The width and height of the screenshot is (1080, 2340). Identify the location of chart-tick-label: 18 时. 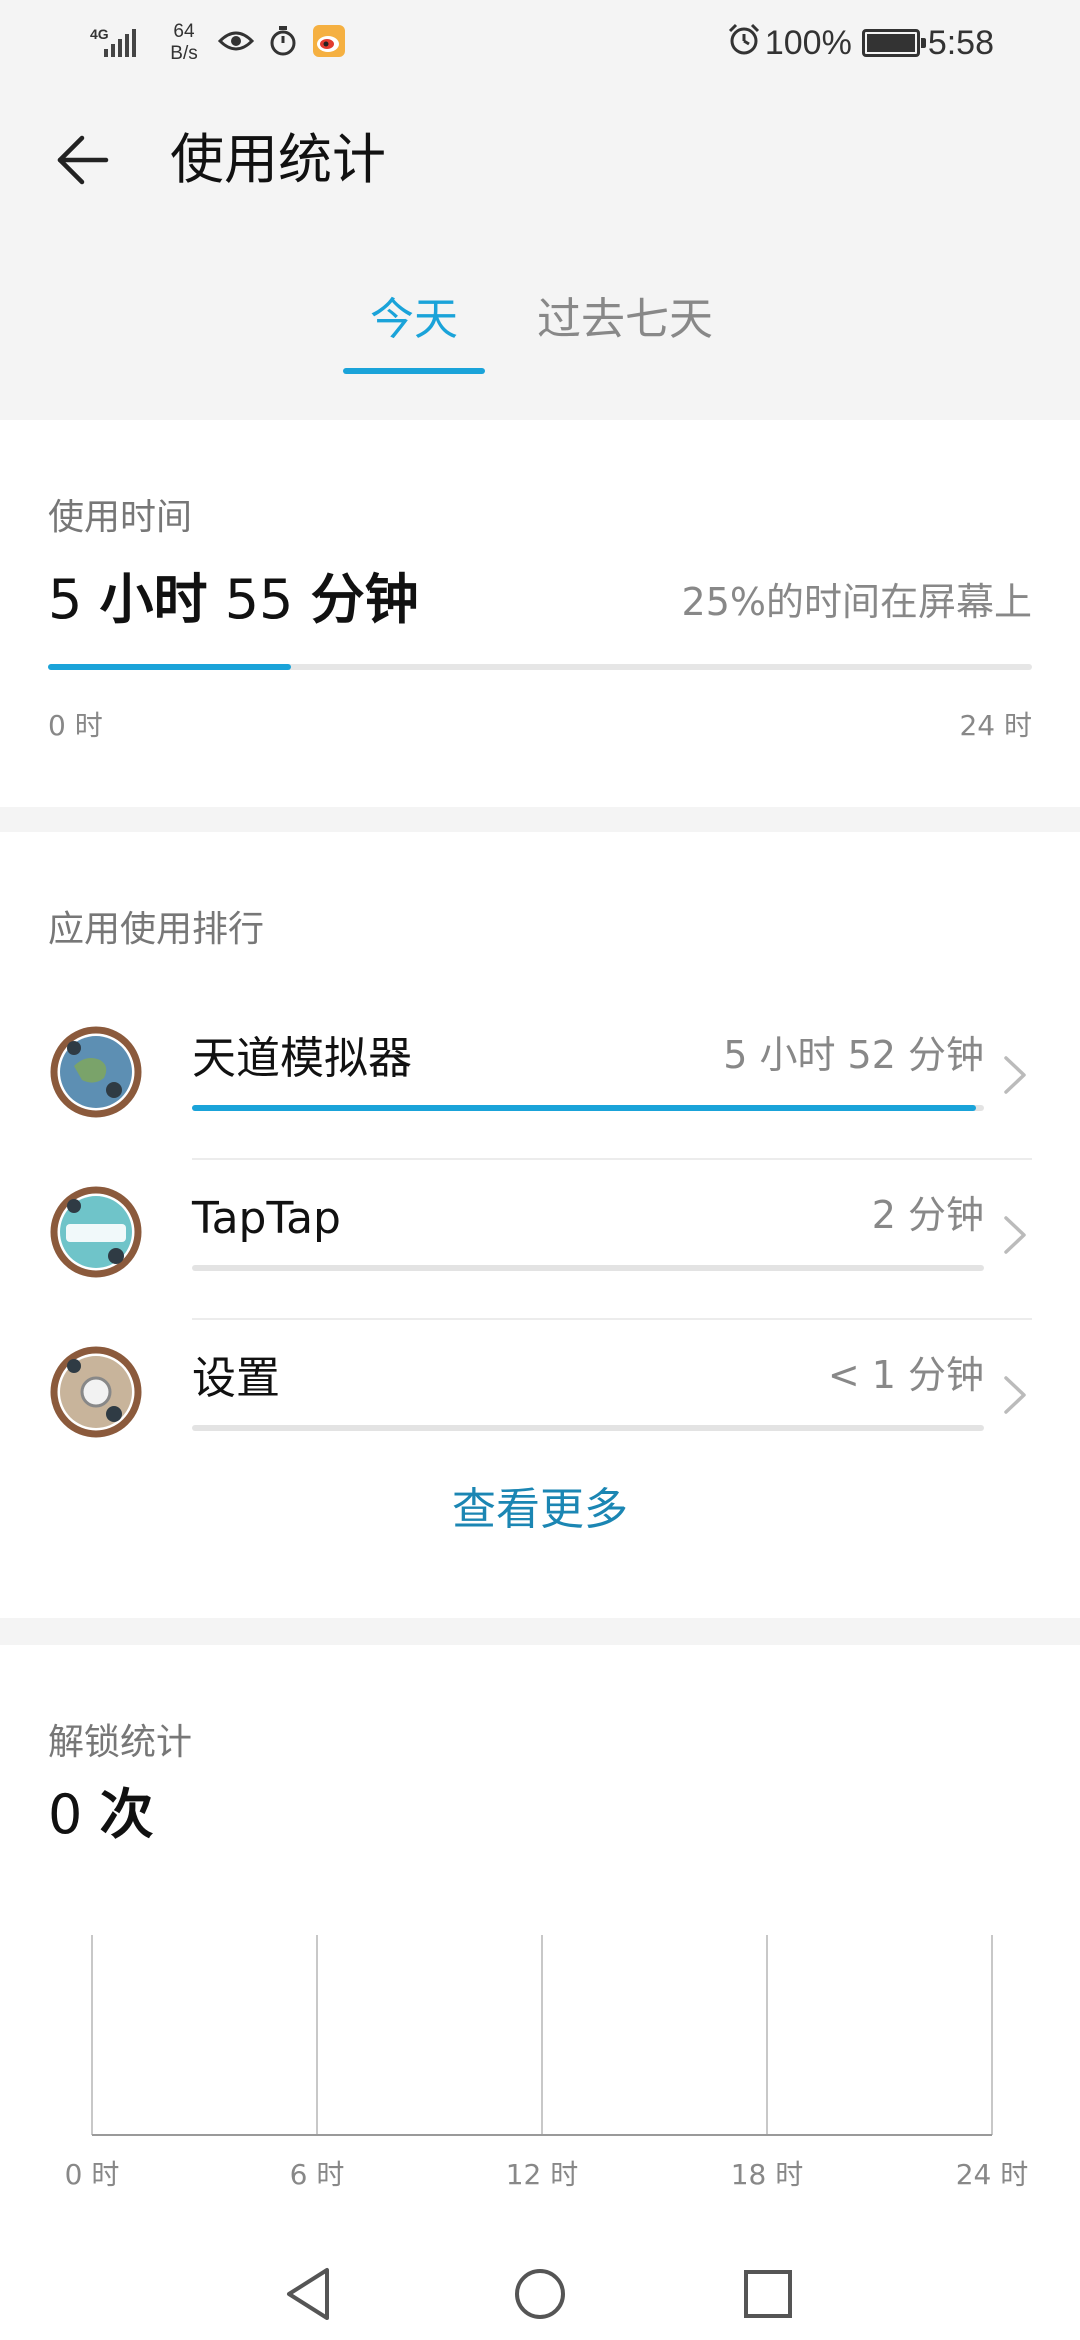
(767, 2174).